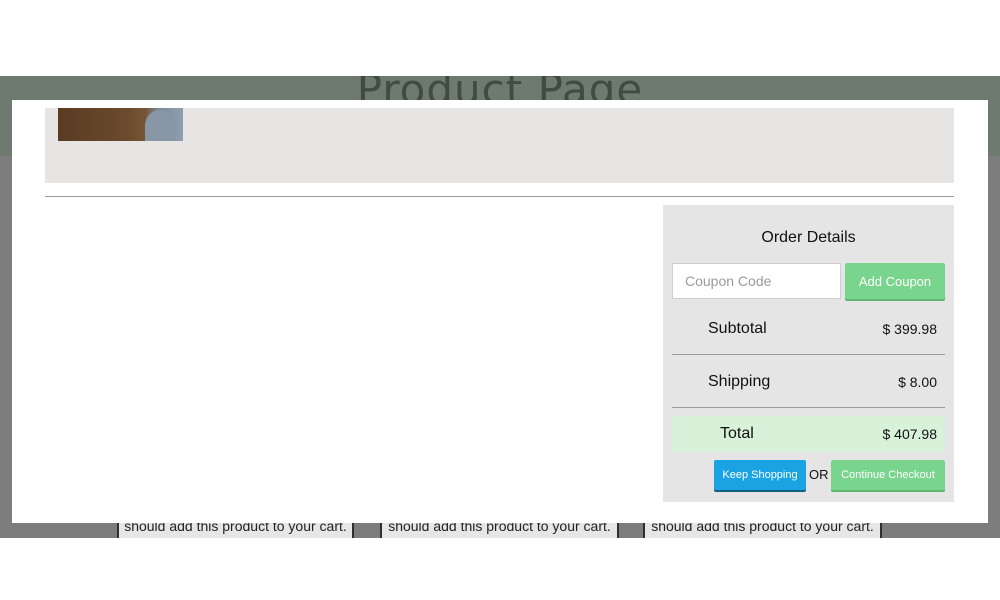 The height and width of the screenshot is (600, 1000). What do you see at coordinates (895, 281) in the screenshot?
I see `add-coupon-button: Add Coupon` at bounding box center [895, 281].